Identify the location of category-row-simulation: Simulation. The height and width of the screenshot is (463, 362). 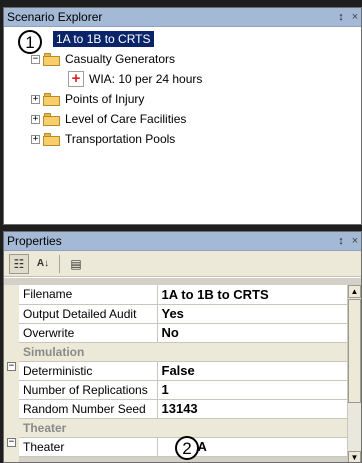
(184, 352).